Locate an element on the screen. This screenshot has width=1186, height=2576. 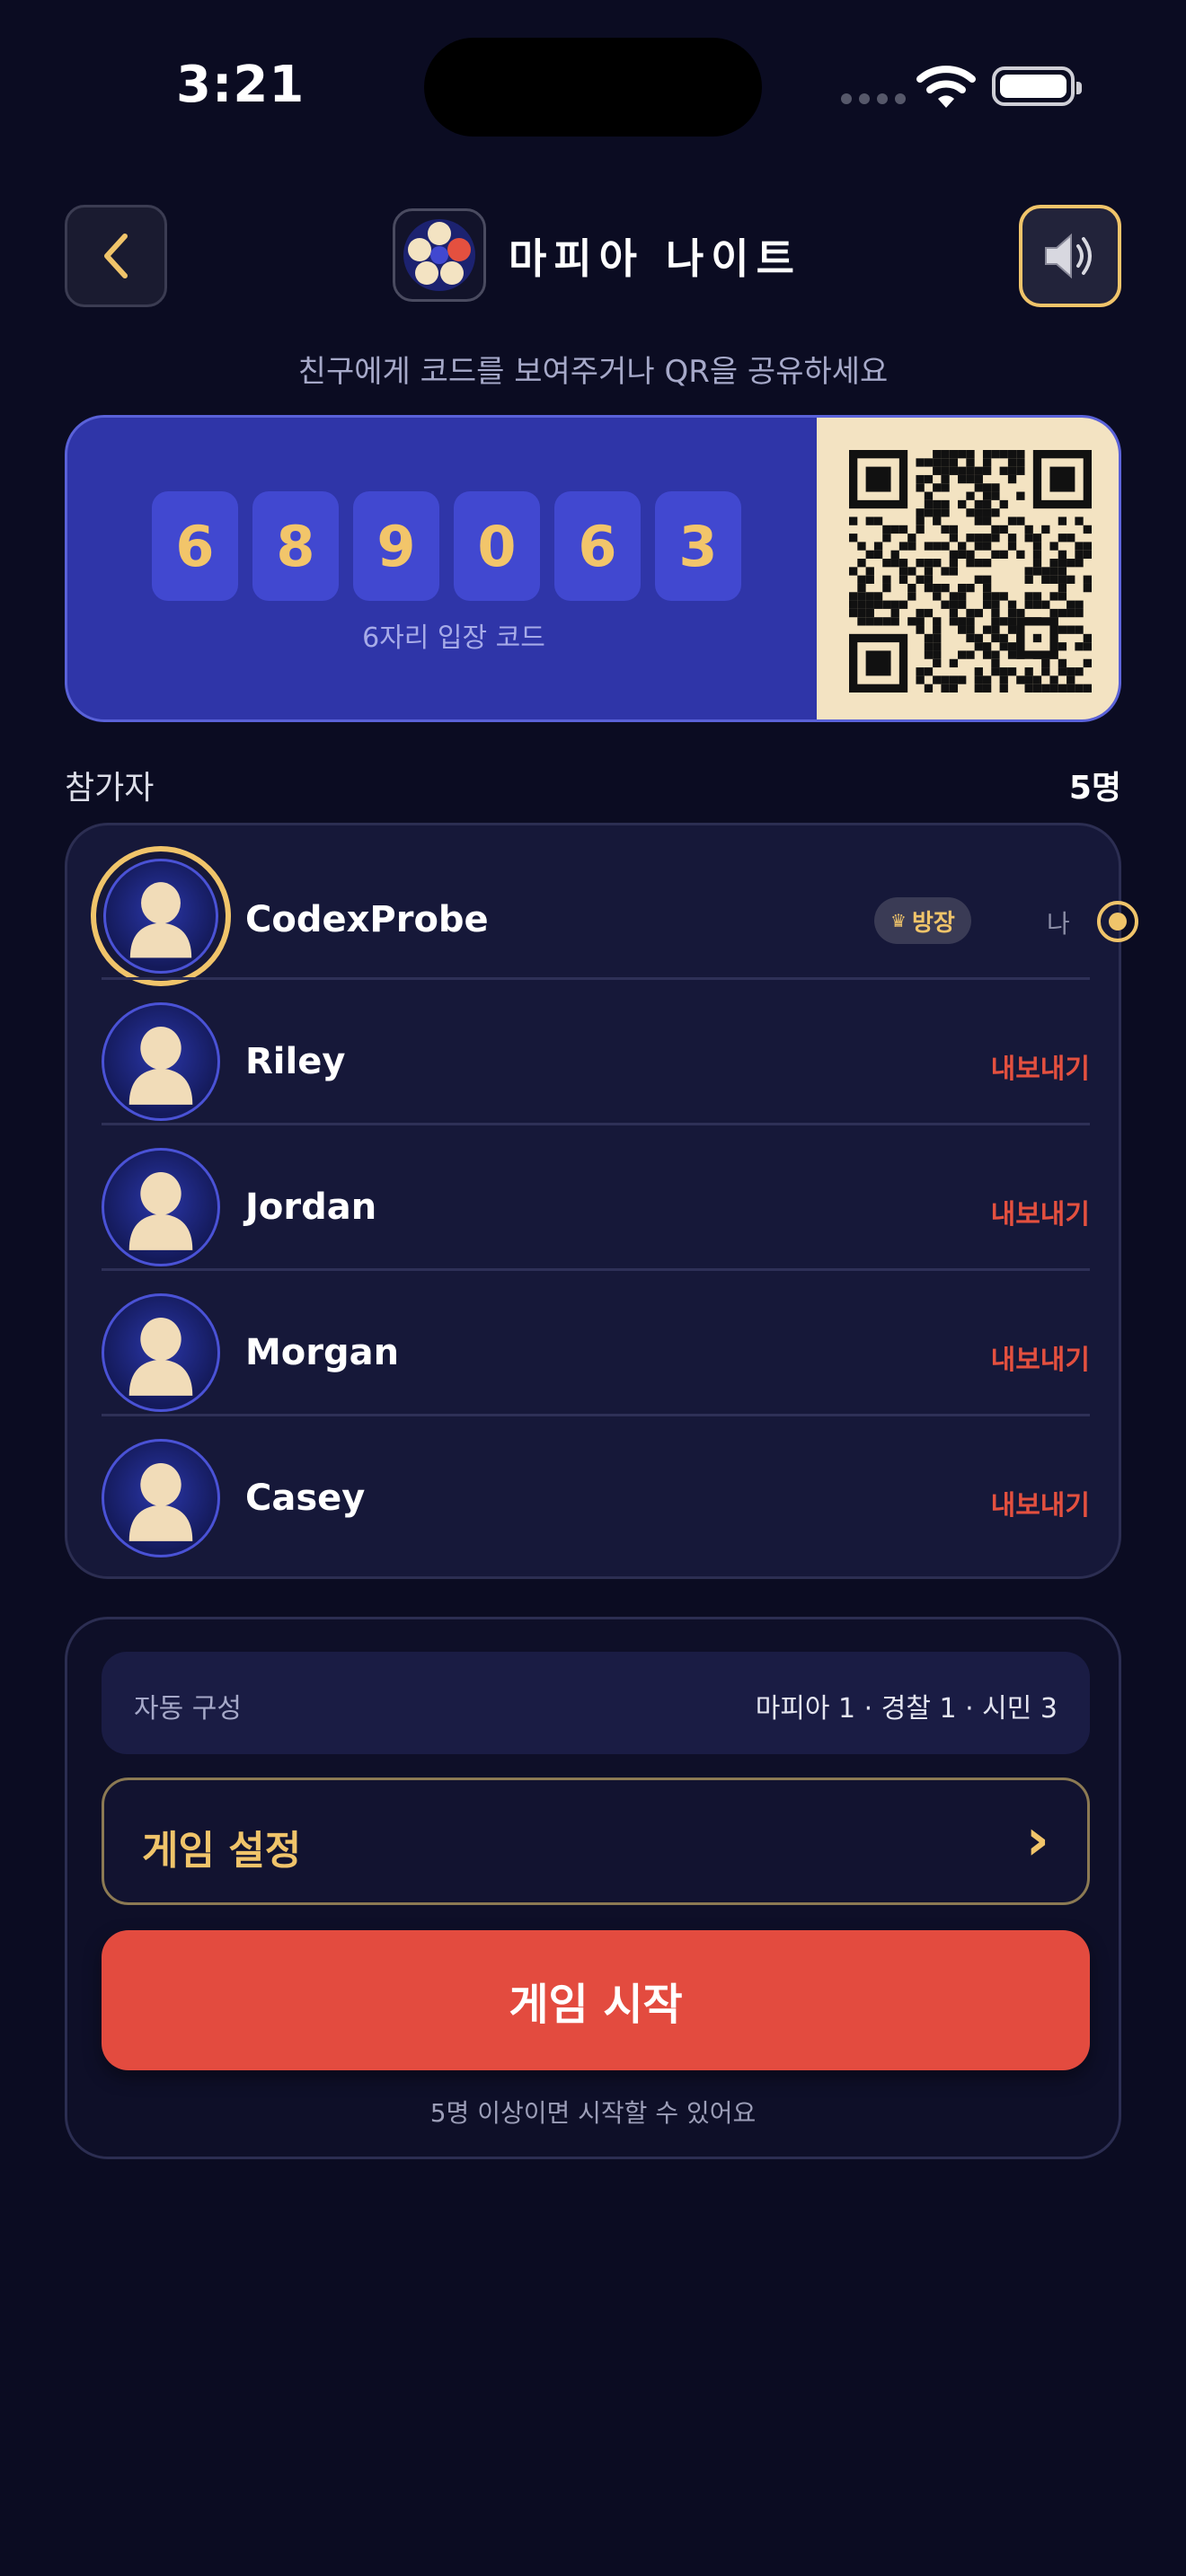
qr-code-icon is located at coordinates (970, 571).